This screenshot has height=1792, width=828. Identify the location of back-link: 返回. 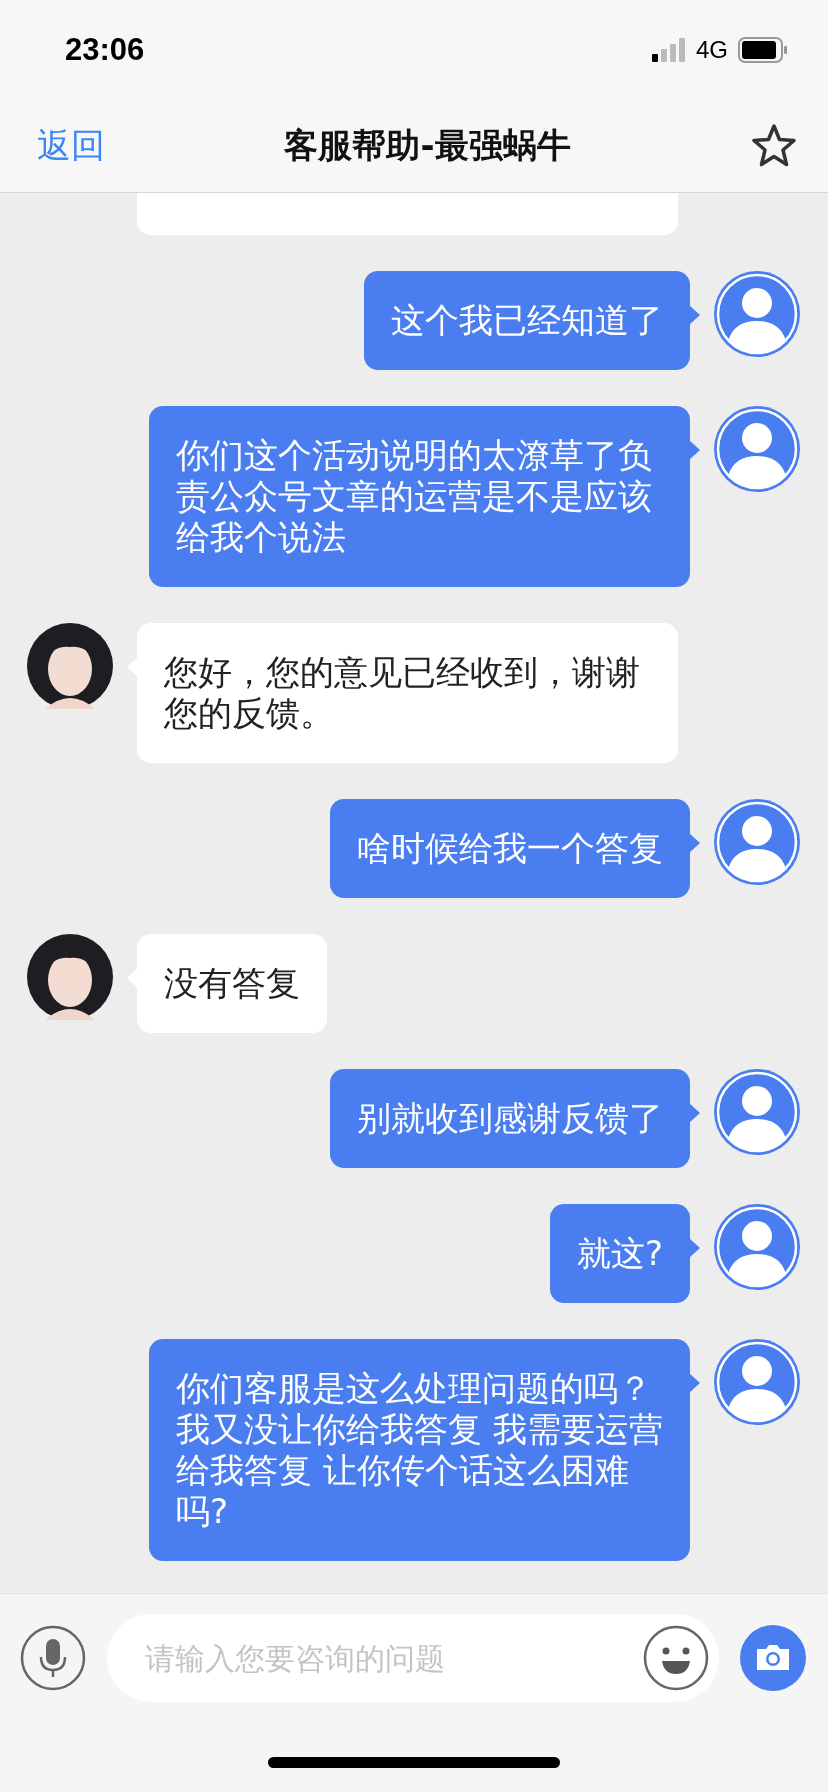
(71, 146).